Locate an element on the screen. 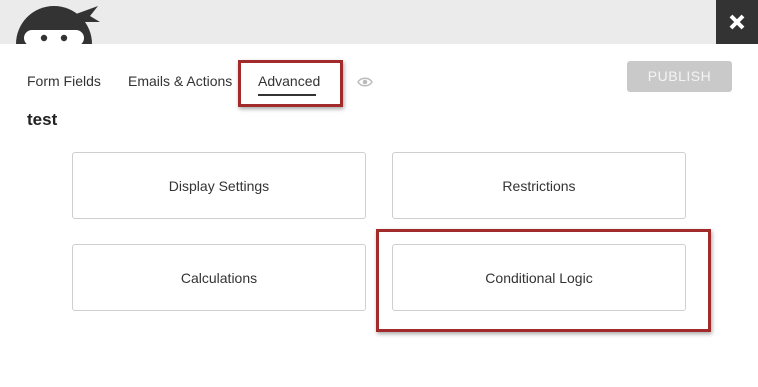 The image size is (758, 387). tab-form-fields: Form Fields is located at coordinates (64, 81).